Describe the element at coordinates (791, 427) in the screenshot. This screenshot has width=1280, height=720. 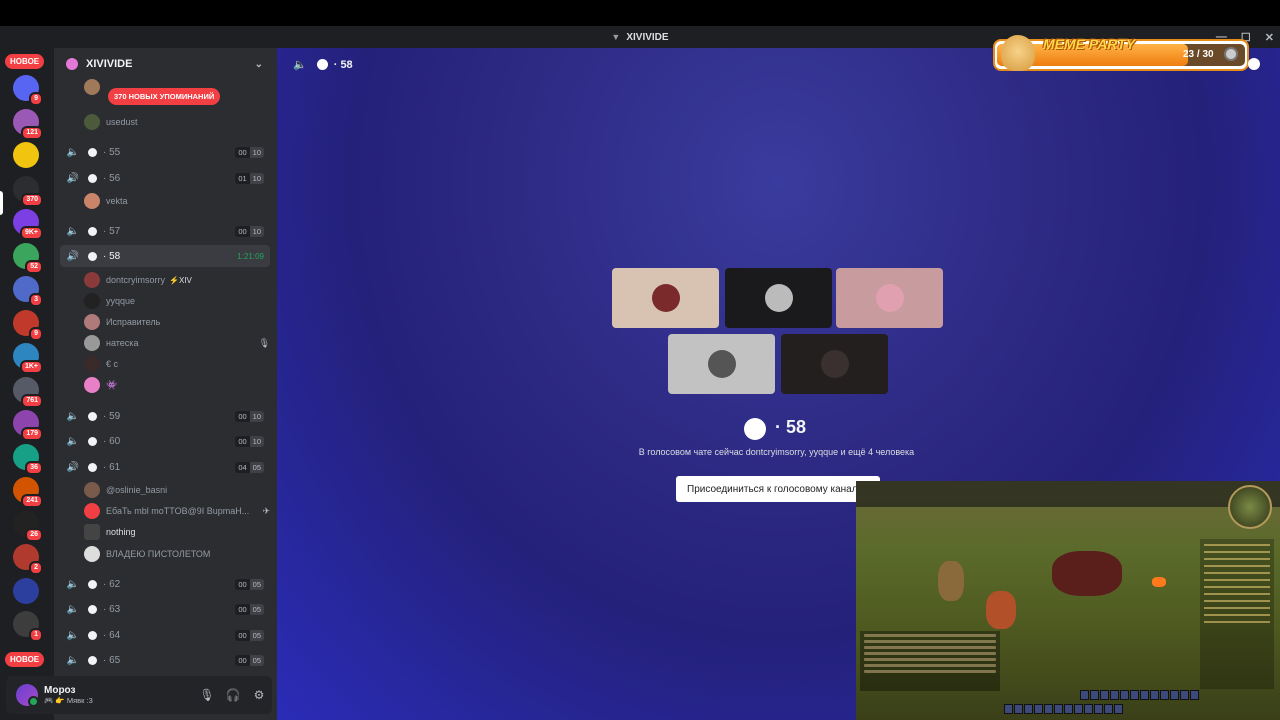
I see `center-channel-title: · 58` at that location.